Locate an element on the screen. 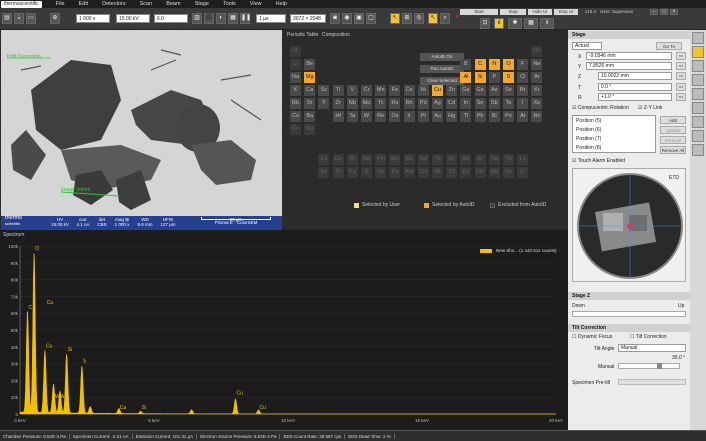  spot-select: 6.0 is located at coordinates (171, 18).